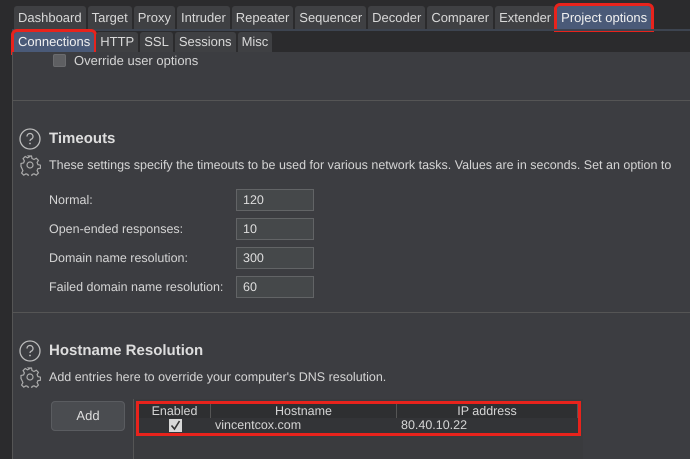 The height and width of the screenshot is (459, 690). What do you see at coordinates (397, 17) in the screenshot?
I see `tab: Decoder` at bounding box center [397, 17].